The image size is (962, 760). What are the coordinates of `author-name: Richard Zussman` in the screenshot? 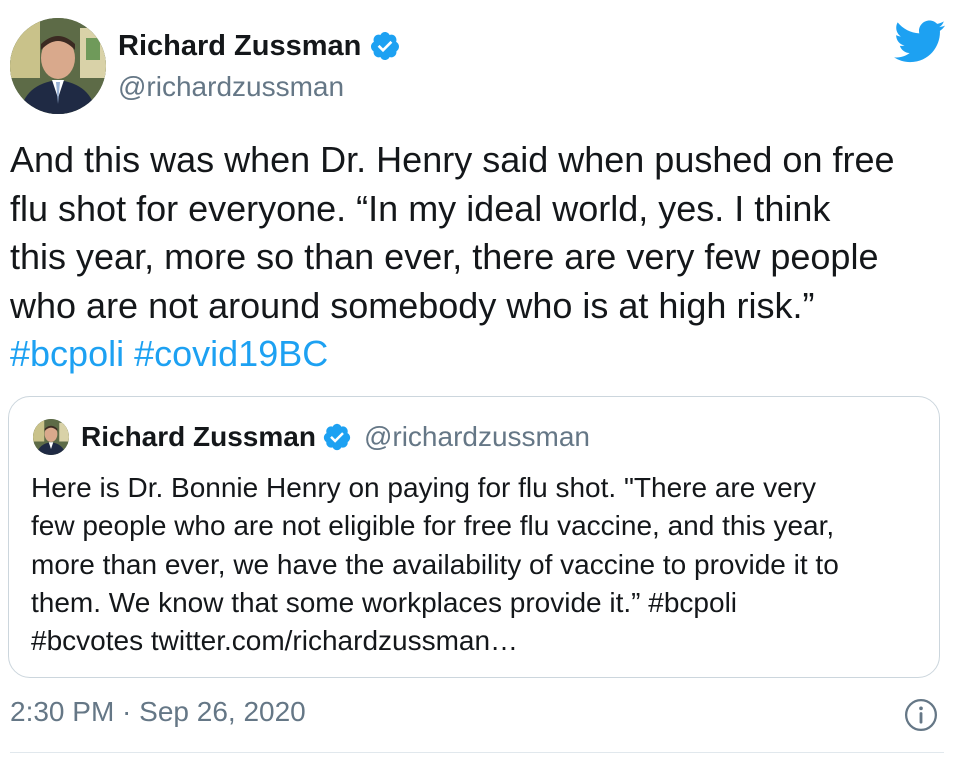 It's located at (239, 46).